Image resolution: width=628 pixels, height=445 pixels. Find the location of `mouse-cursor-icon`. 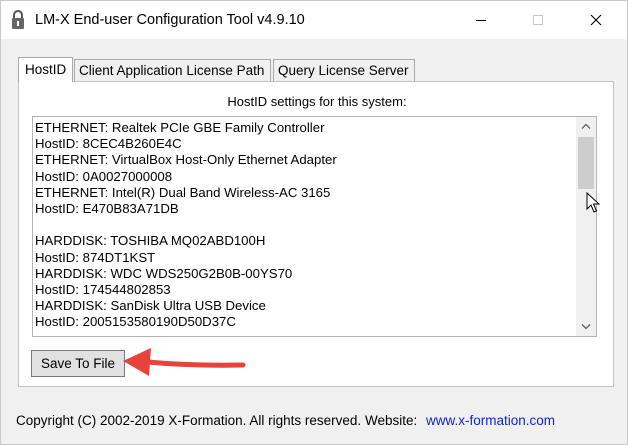

mouse-cursor-icon is located at coordinates (593, 202).